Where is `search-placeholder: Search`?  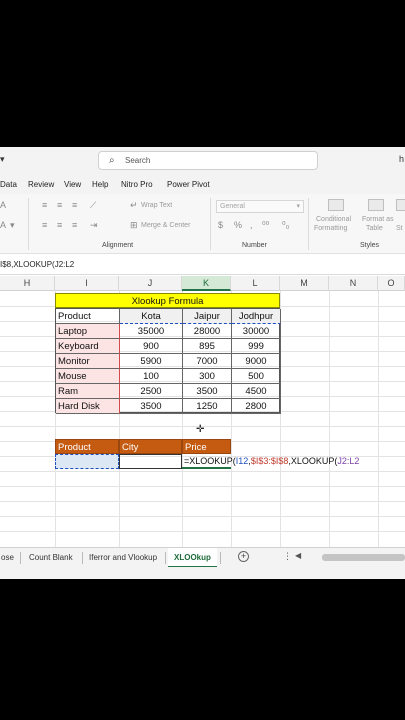
search-placeholder: Search is located at coordinates (138, 160).